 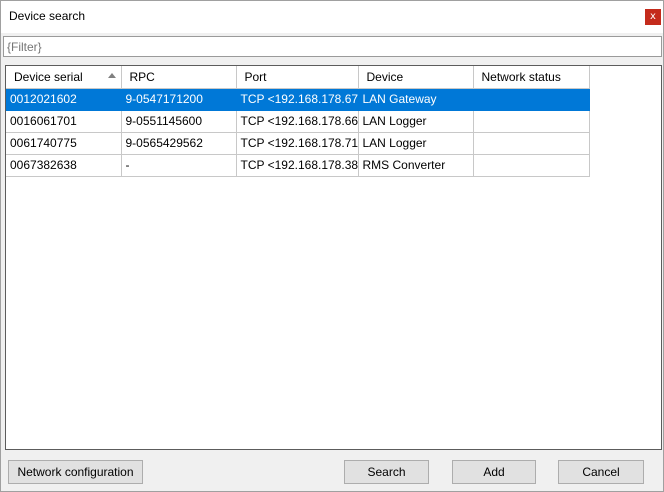 I want to click on cell-rpc: -, so click(x=178, y=165).